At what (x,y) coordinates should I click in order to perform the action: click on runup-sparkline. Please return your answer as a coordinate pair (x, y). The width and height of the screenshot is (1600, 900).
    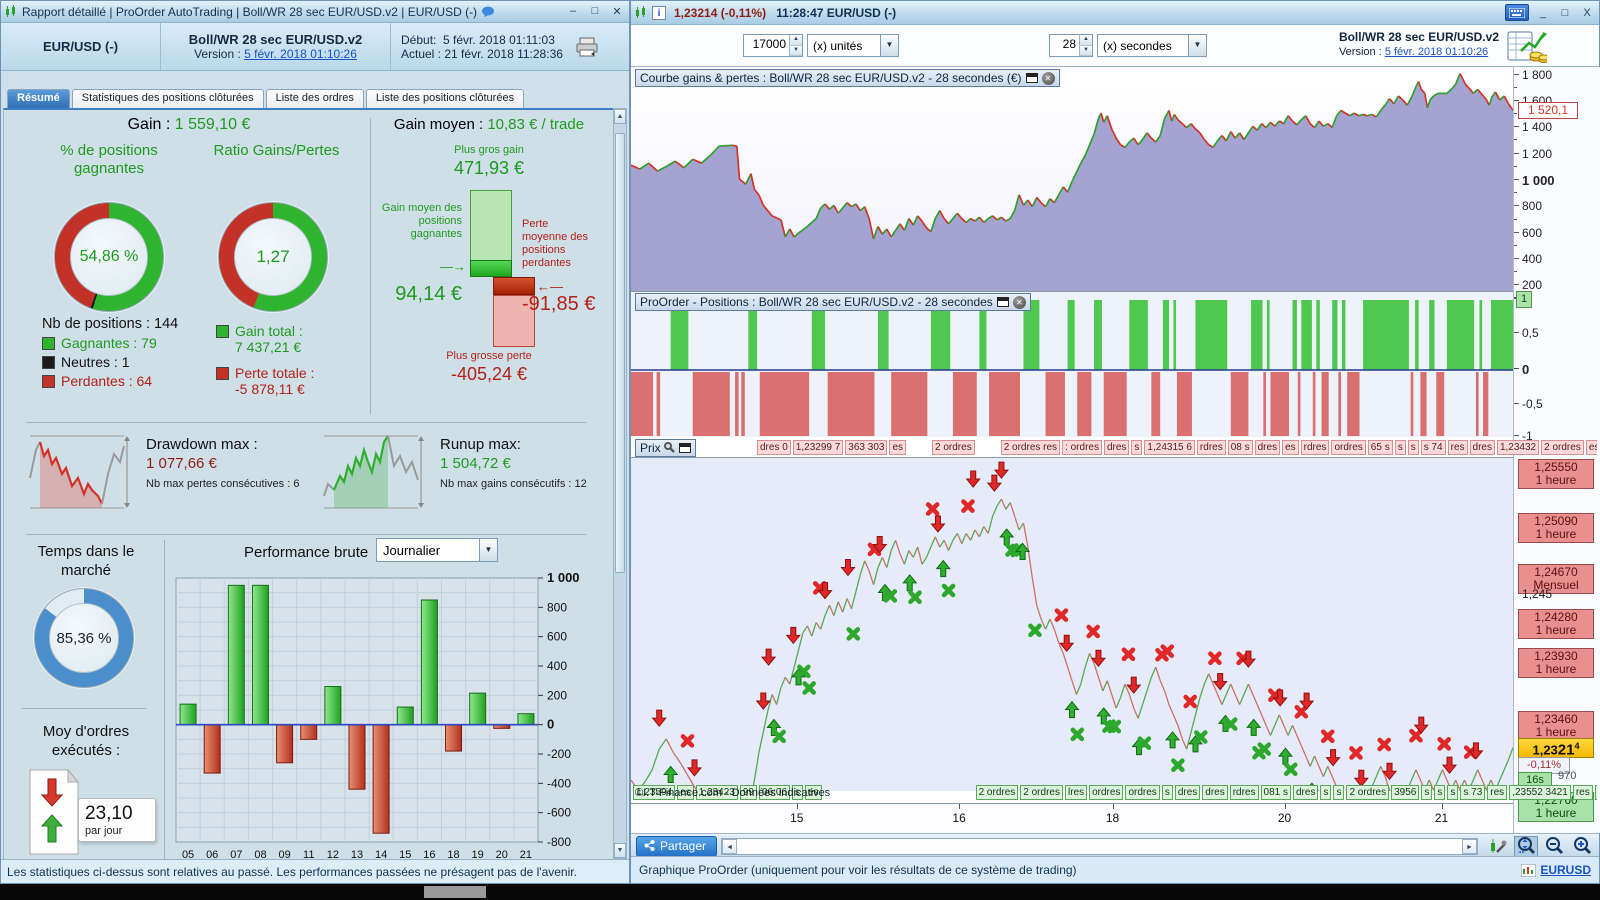
    Looking at the image, I should click on (373, 472).